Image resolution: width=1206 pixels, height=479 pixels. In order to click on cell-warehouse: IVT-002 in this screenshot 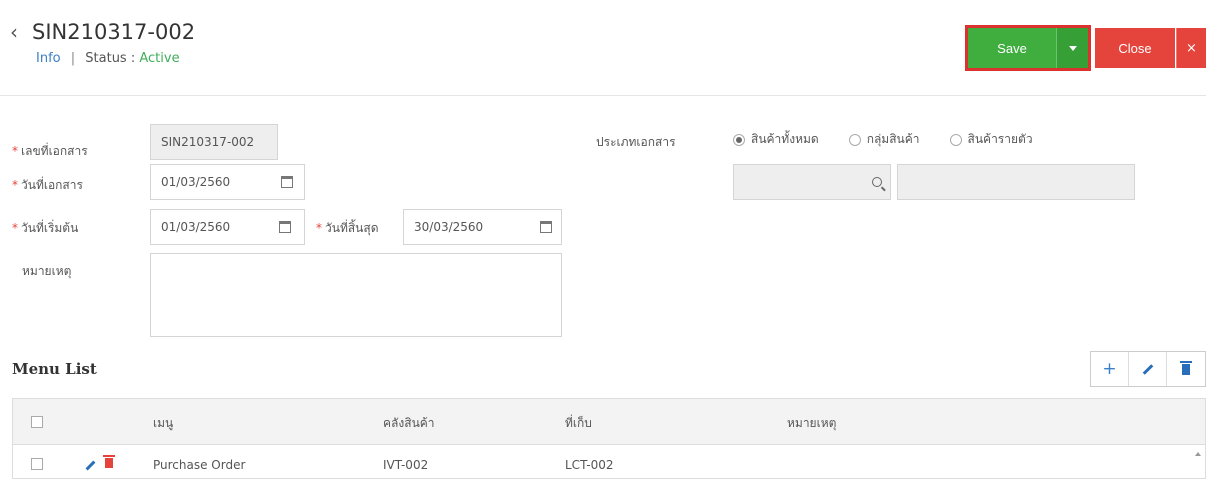, I will do `click(406, 465)`.